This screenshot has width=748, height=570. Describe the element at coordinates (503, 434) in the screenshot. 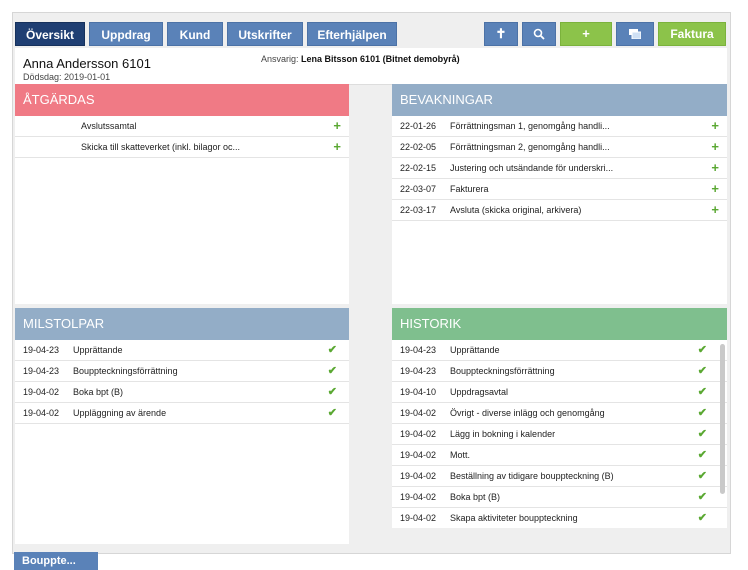

I see `row-text: Lägg in bokning i kalender` at that location.